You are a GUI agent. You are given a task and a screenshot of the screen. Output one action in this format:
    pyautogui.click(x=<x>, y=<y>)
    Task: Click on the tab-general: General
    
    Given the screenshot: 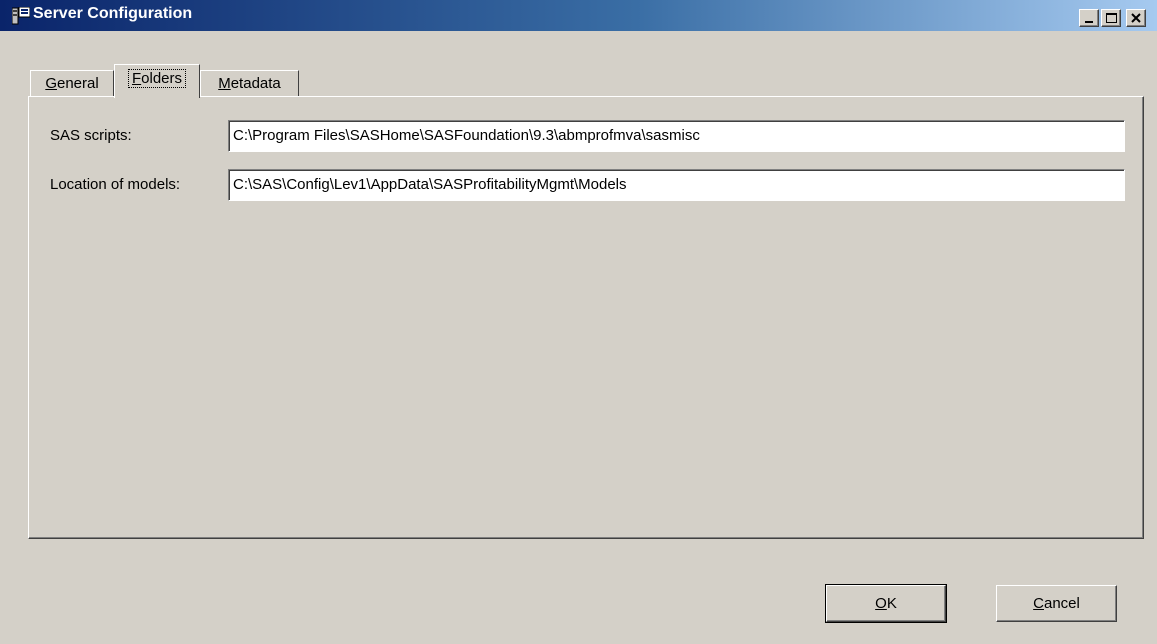 What is the action you would take?
    pyautogui.click(x=72, y=83)
    